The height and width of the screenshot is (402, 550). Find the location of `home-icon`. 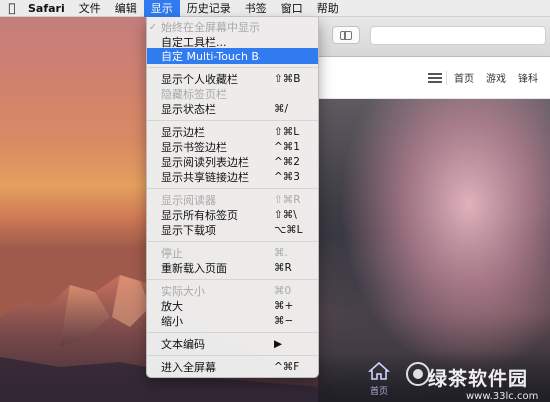

home-icon is located at coordinates (379, 371).